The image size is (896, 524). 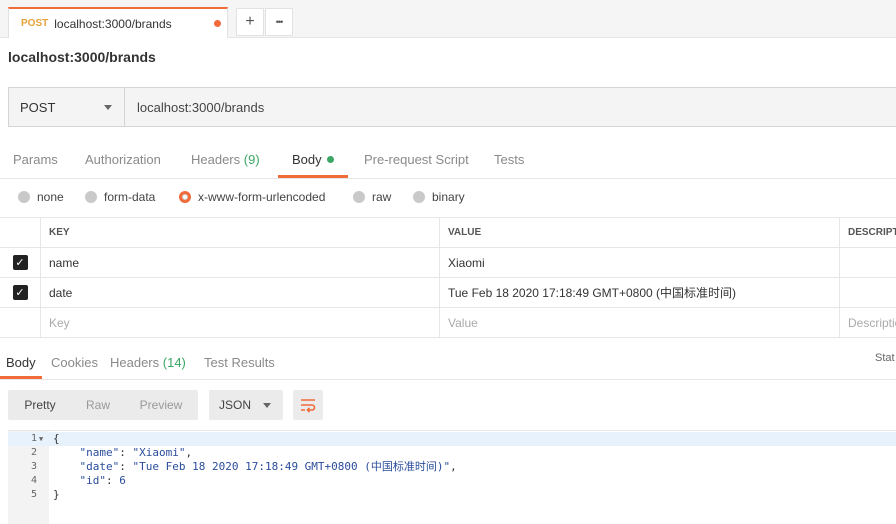 What do you see at coordinates (113, 23) in the screenshot?
I see `tab-name-label: localhost:3000/brands` at bounding box center [113, 23].